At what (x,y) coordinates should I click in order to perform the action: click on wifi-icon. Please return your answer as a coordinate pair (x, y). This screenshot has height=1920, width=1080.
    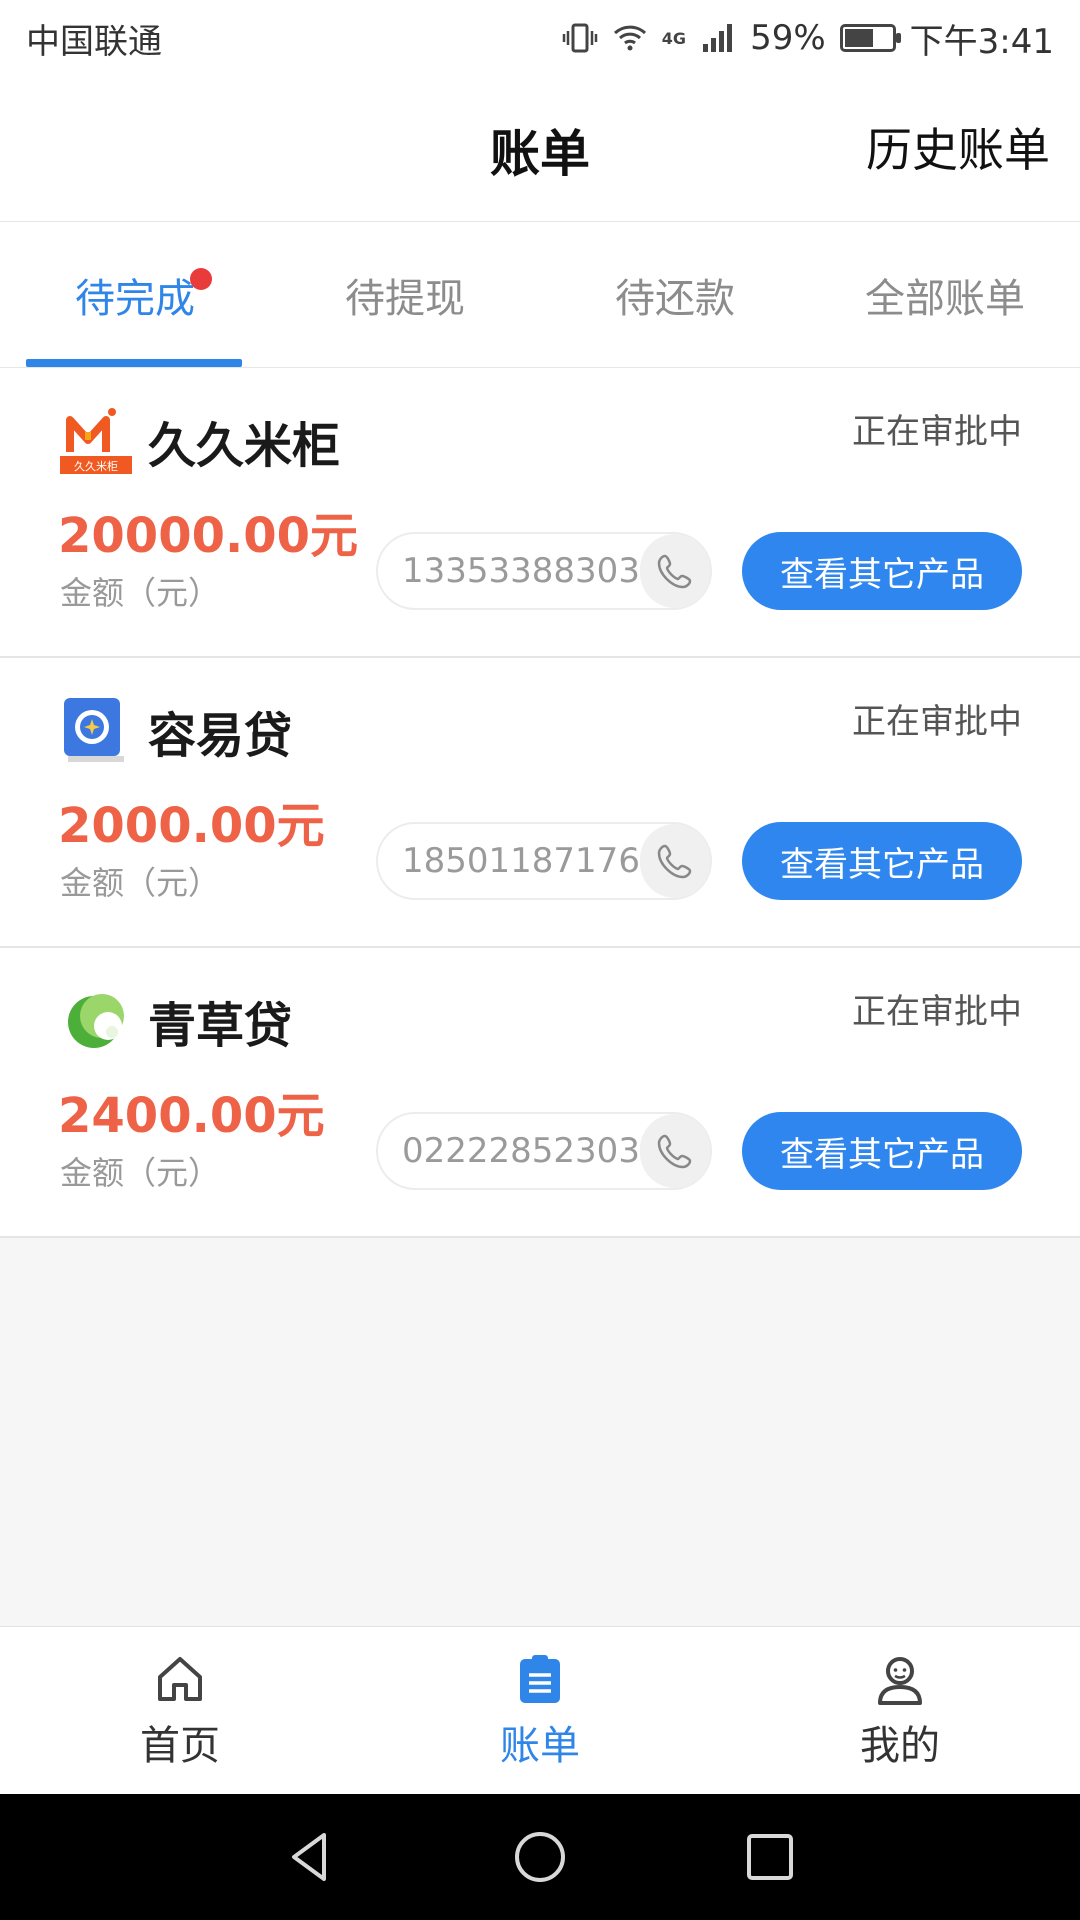
    Looking at the image, I should click on (630, 38).